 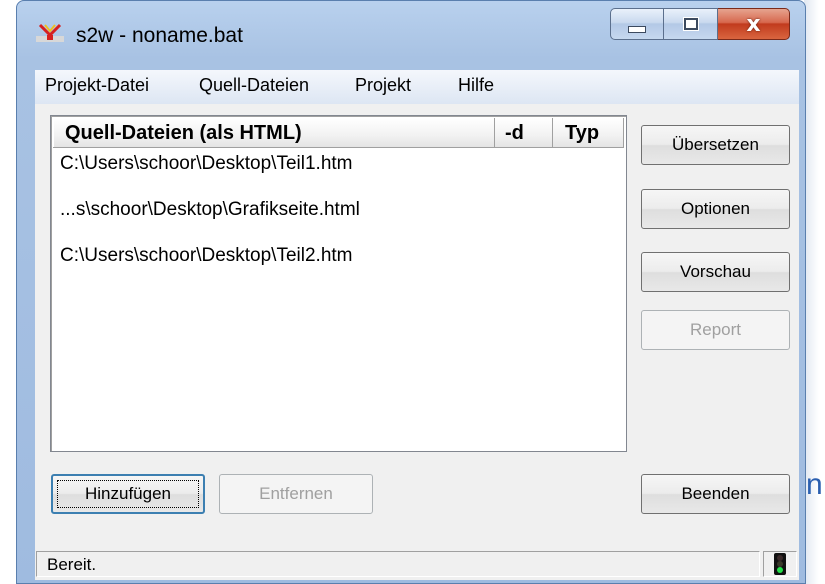 What do you see at coordinates (637, 29) in the screenshot?
I see `minimize-icon` at bounding box center [637, 29].